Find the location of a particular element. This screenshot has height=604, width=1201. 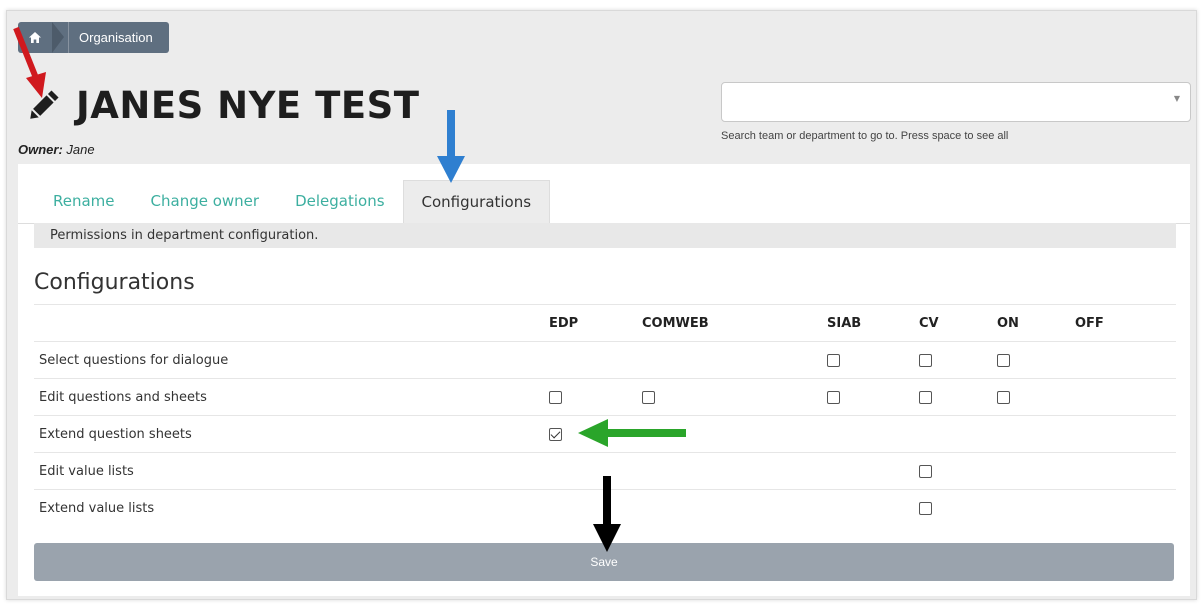

breadcrumb-organisation: Organisation is located at coordinates (118, 37).